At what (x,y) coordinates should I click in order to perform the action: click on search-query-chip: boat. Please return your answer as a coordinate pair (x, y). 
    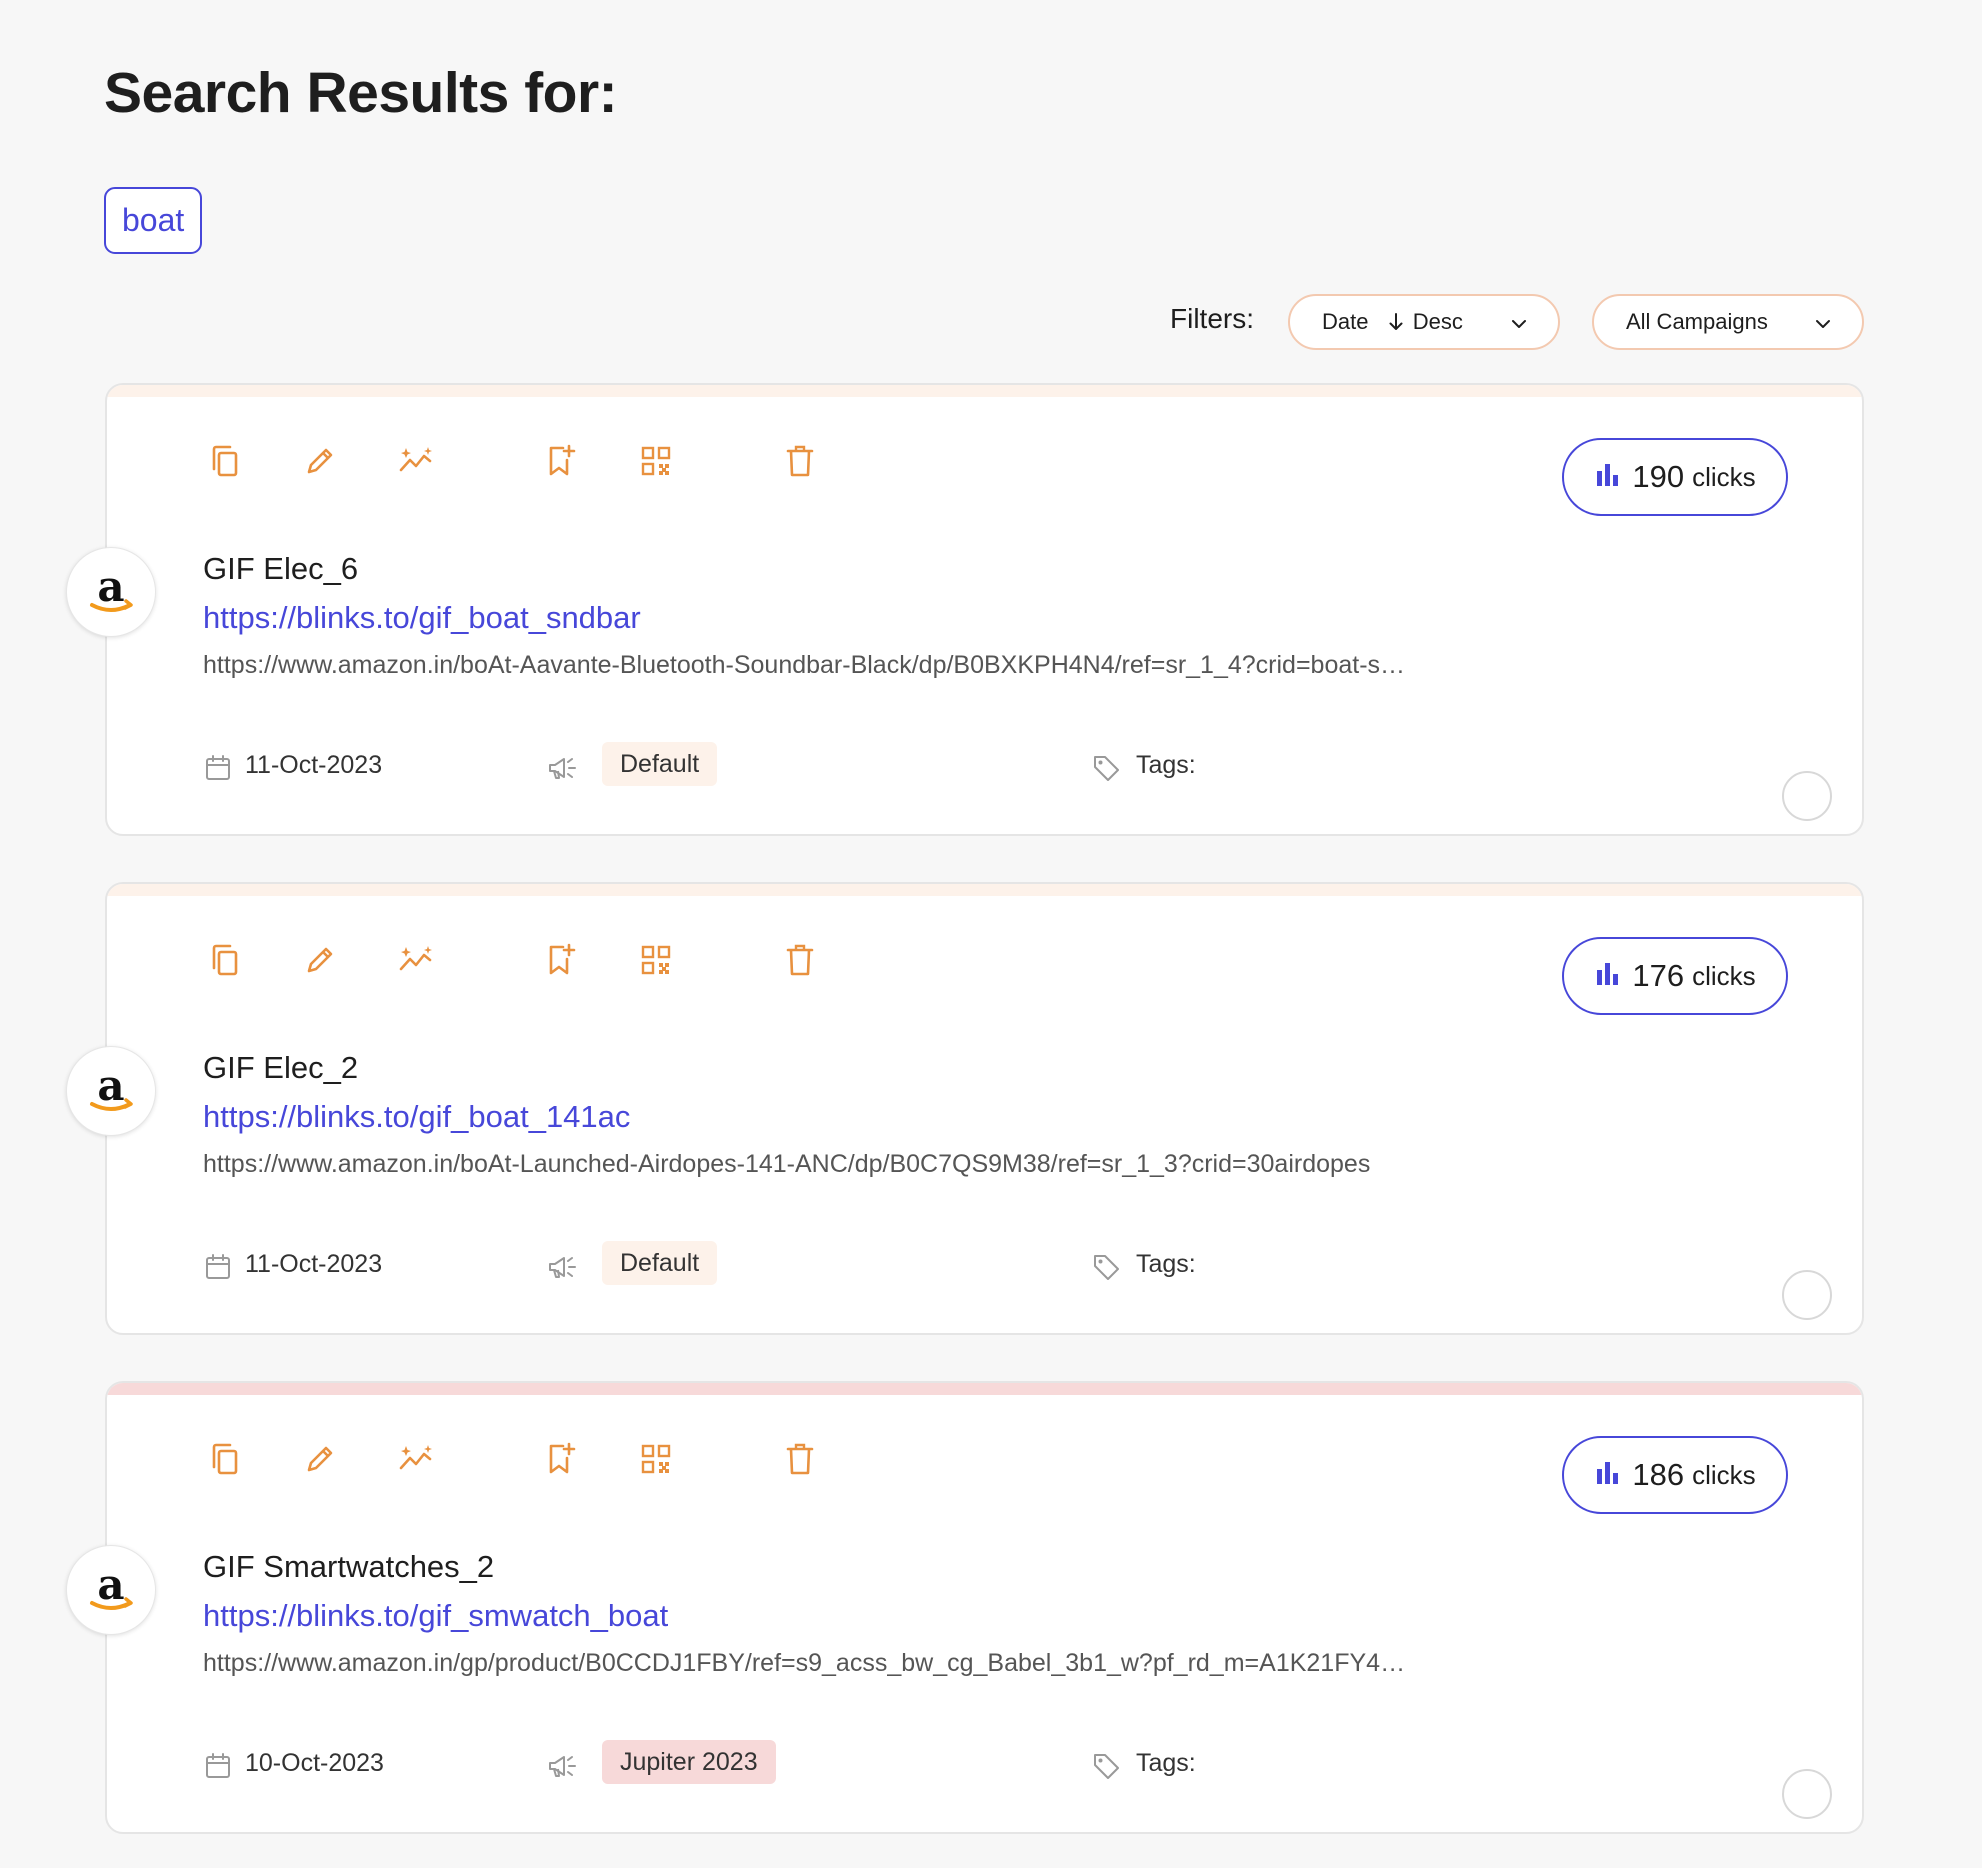
    Looking at the image, I should click on (153, 220).